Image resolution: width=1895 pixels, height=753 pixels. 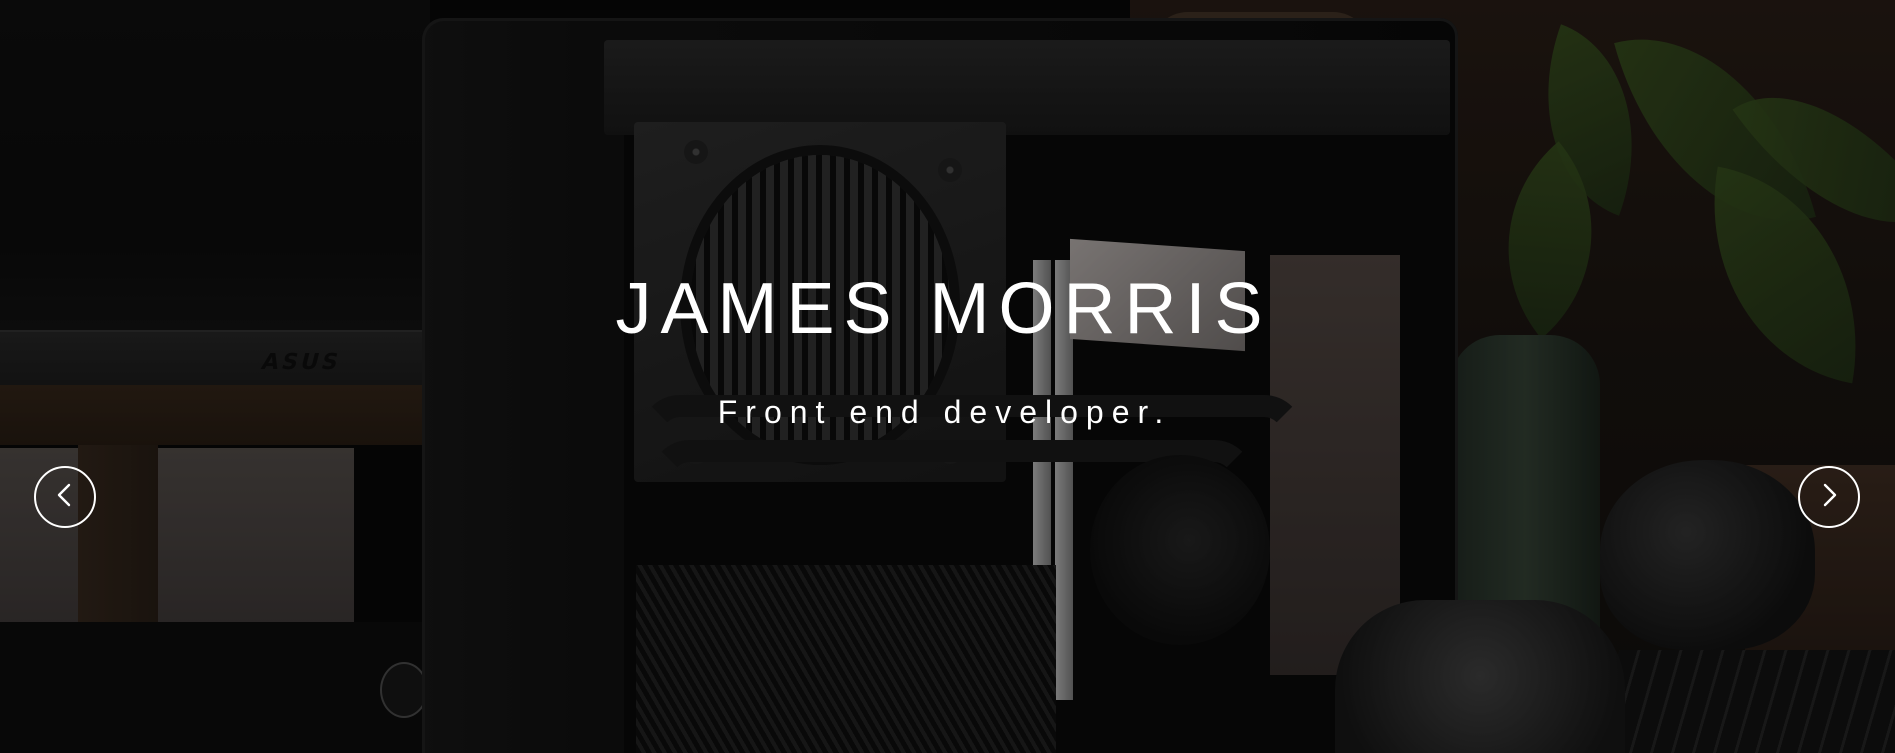 I want to click on carousel-prev-button, so click(x=65, y=497).